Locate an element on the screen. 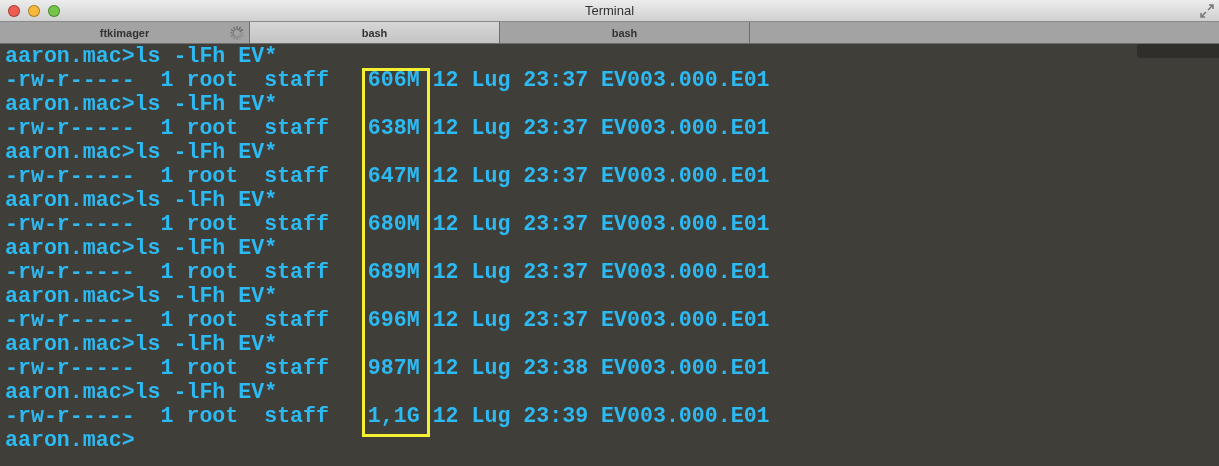  zoom-button is located at coordinates (54, 10).